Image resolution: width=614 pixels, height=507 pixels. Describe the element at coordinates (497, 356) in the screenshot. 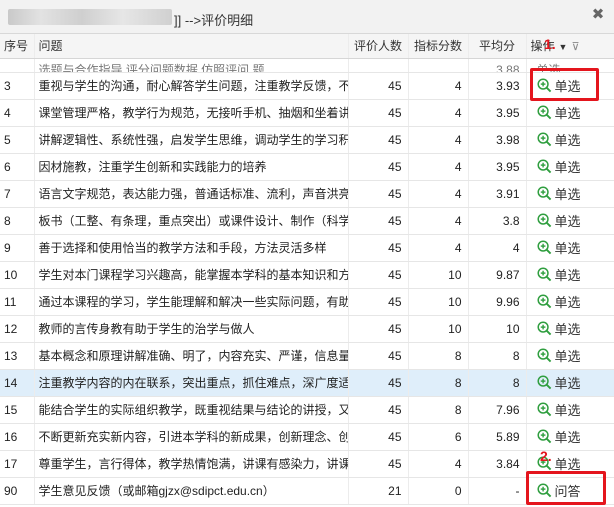

I see `row-avg: 8` at that location.